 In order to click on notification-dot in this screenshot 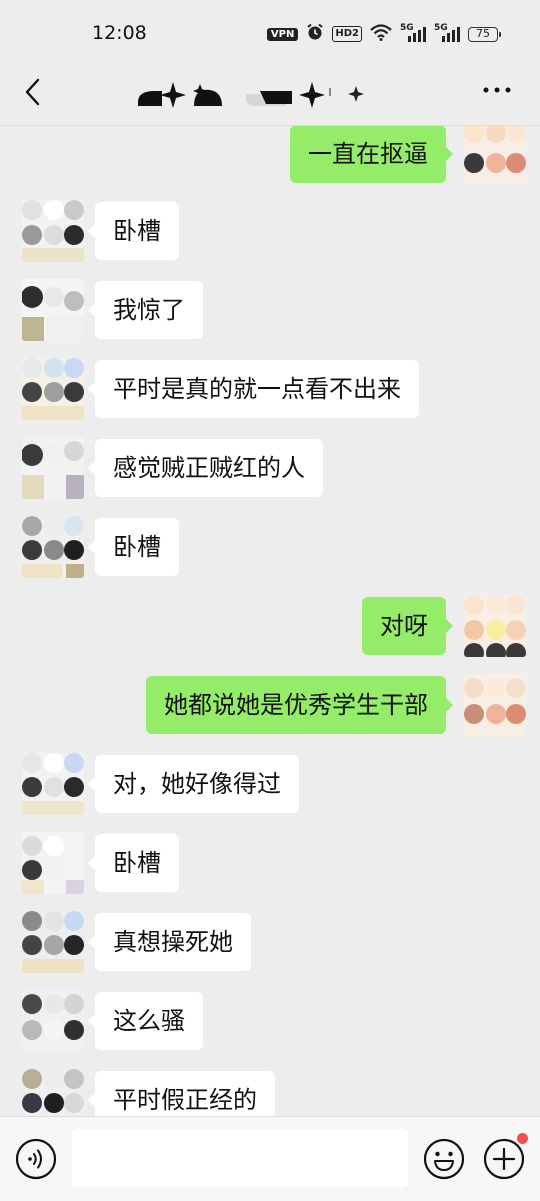, I will do `click(522, 1138)`.